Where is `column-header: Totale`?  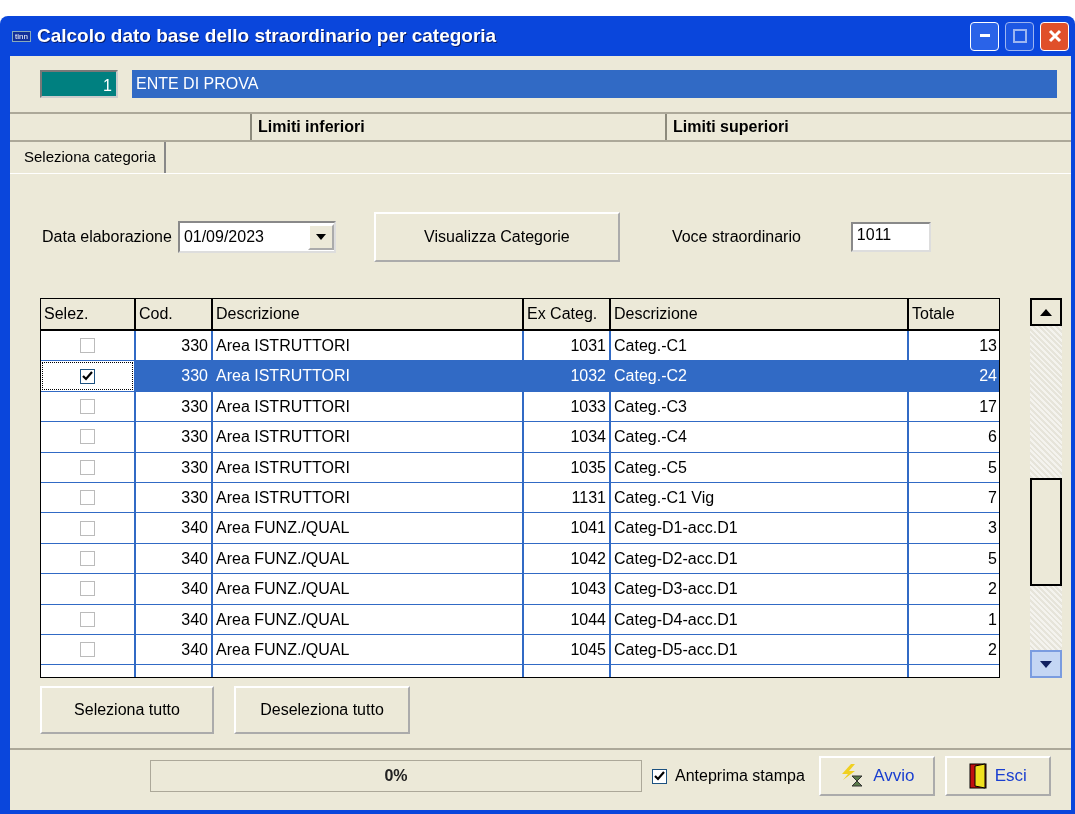
column-header: Totale is located at coordinates (953, 314).